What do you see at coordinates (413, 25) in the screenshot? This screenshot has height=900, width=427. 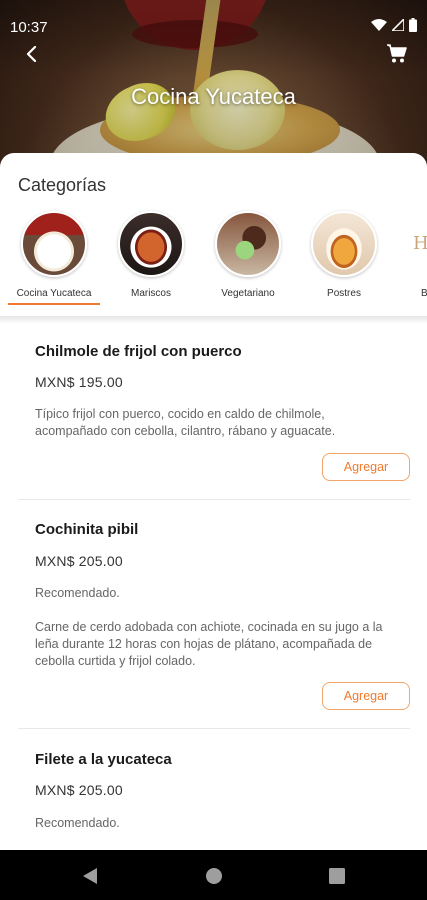 I see `battery-icon` at bounding box center [413, 25].